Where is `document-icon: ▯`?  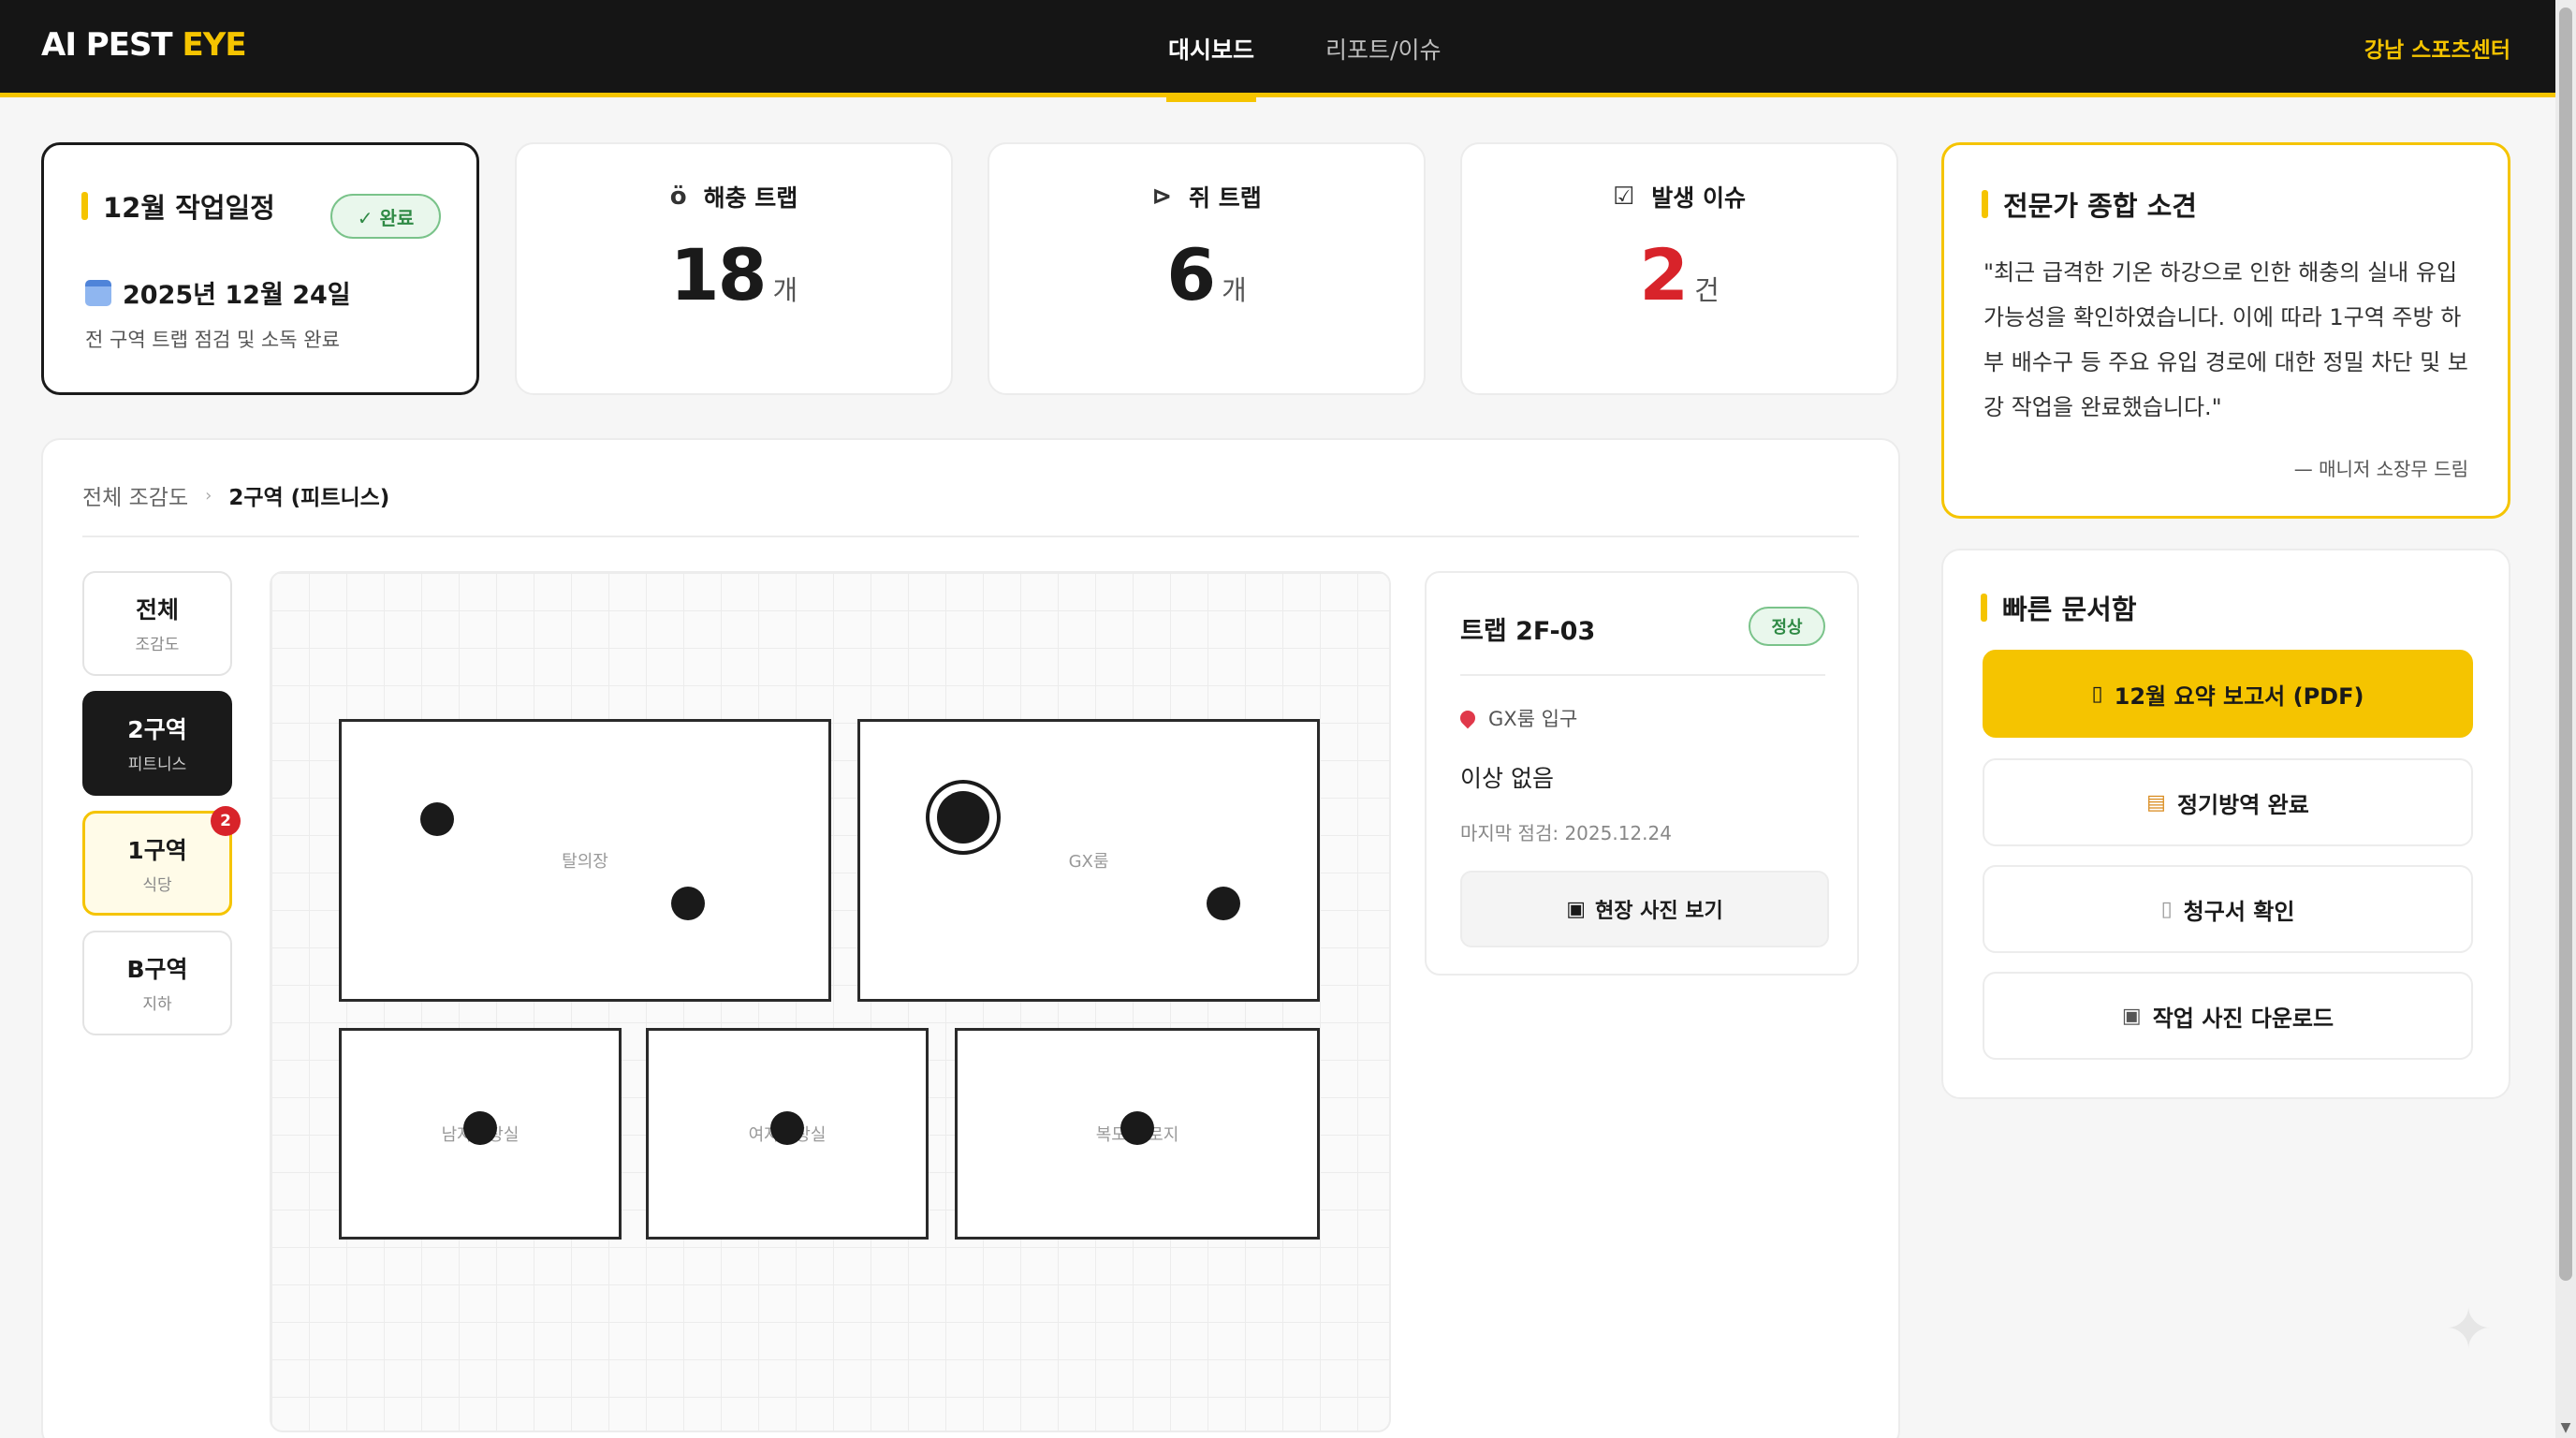
document-icon: ▯ is located at coordinates (2097, 694).